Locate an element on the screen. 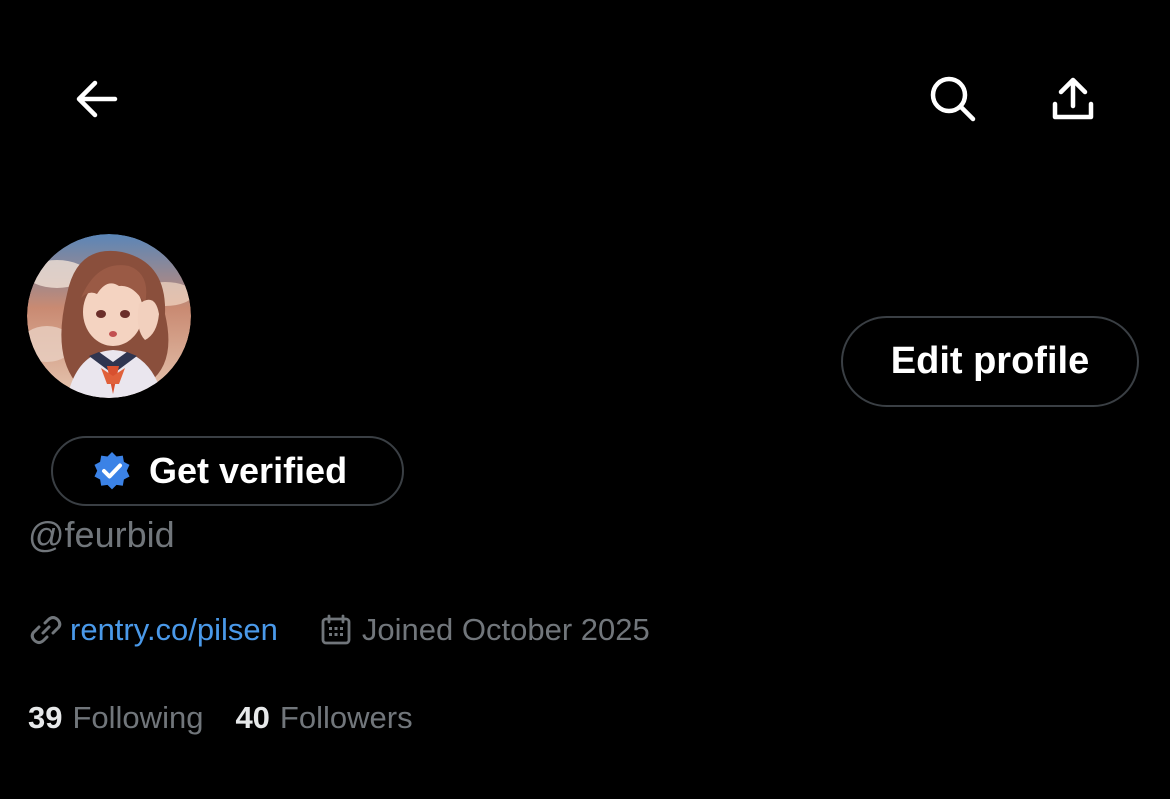 This screenshot has width=1170, height=799. joined-date-label: Joined October 2025 is located at coordinates (505, 629).